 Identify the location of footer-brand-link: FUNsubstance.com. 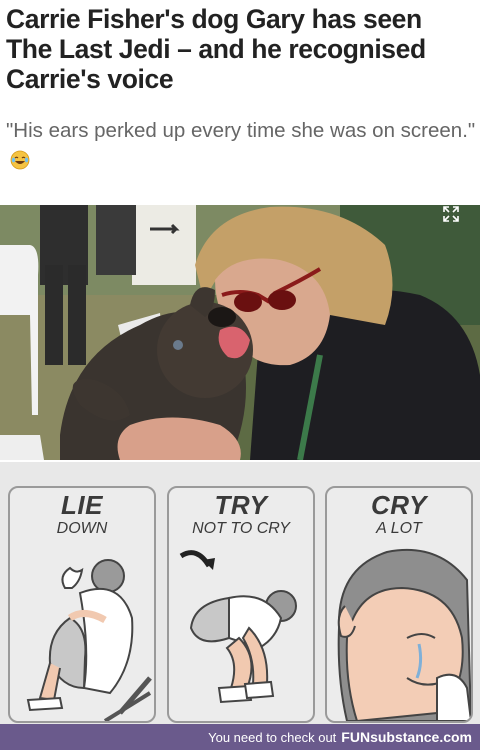
(406, 737).